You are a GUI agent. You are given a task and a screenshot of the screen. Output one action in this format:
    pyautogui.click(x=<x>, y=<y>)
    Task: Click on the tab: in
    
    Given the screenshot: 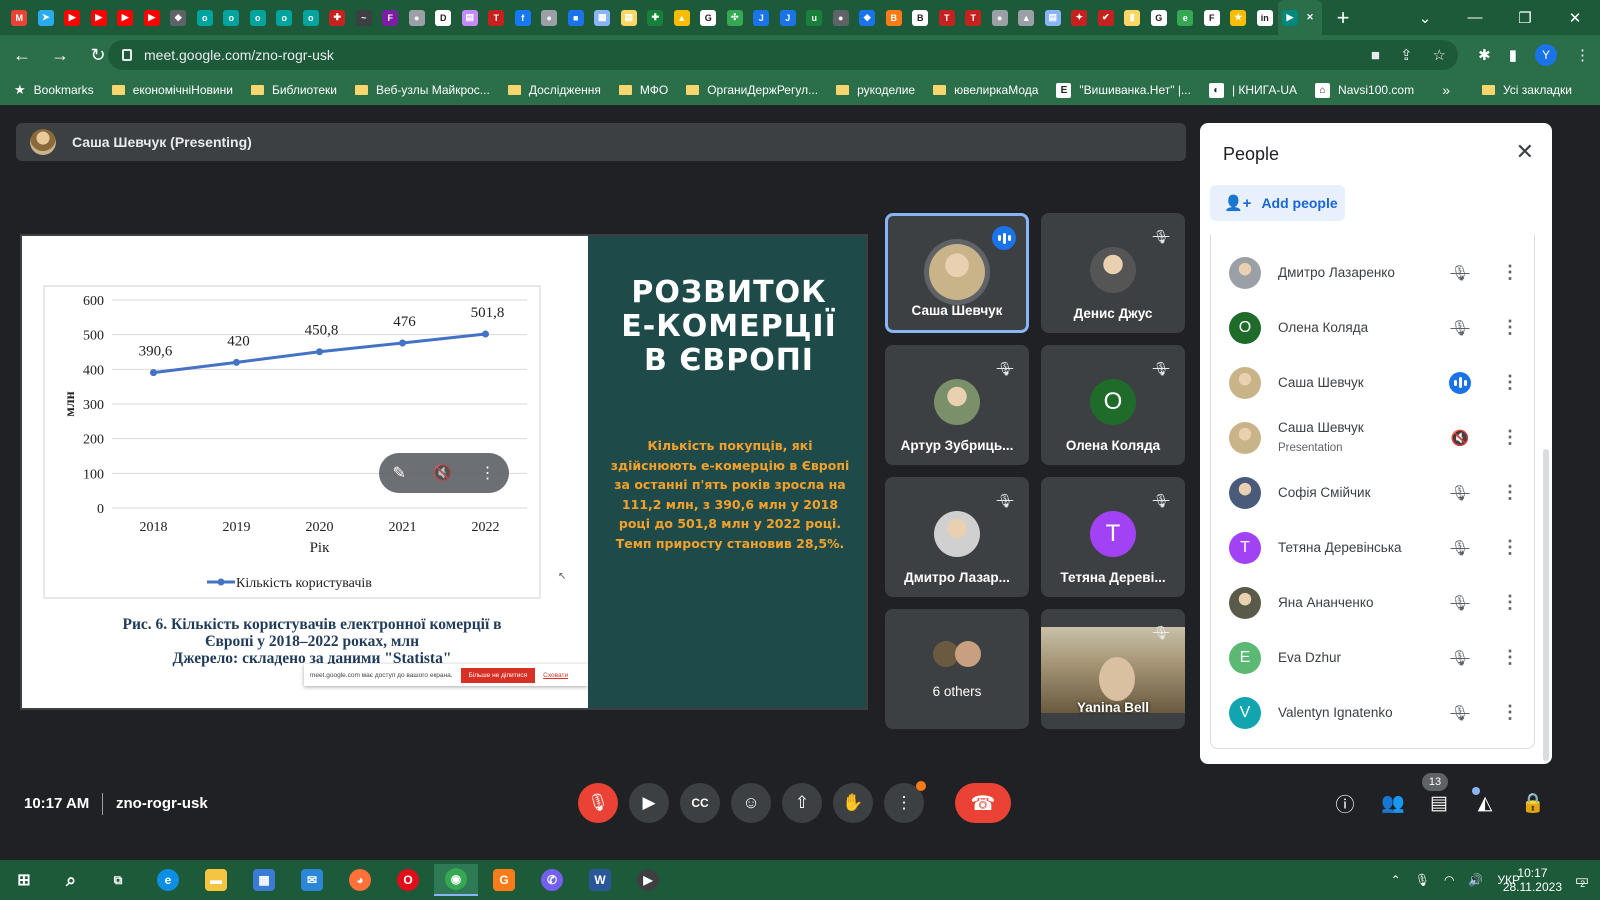 What is the action you would take?
    pyautogui.click(x=1265, y=17)
    